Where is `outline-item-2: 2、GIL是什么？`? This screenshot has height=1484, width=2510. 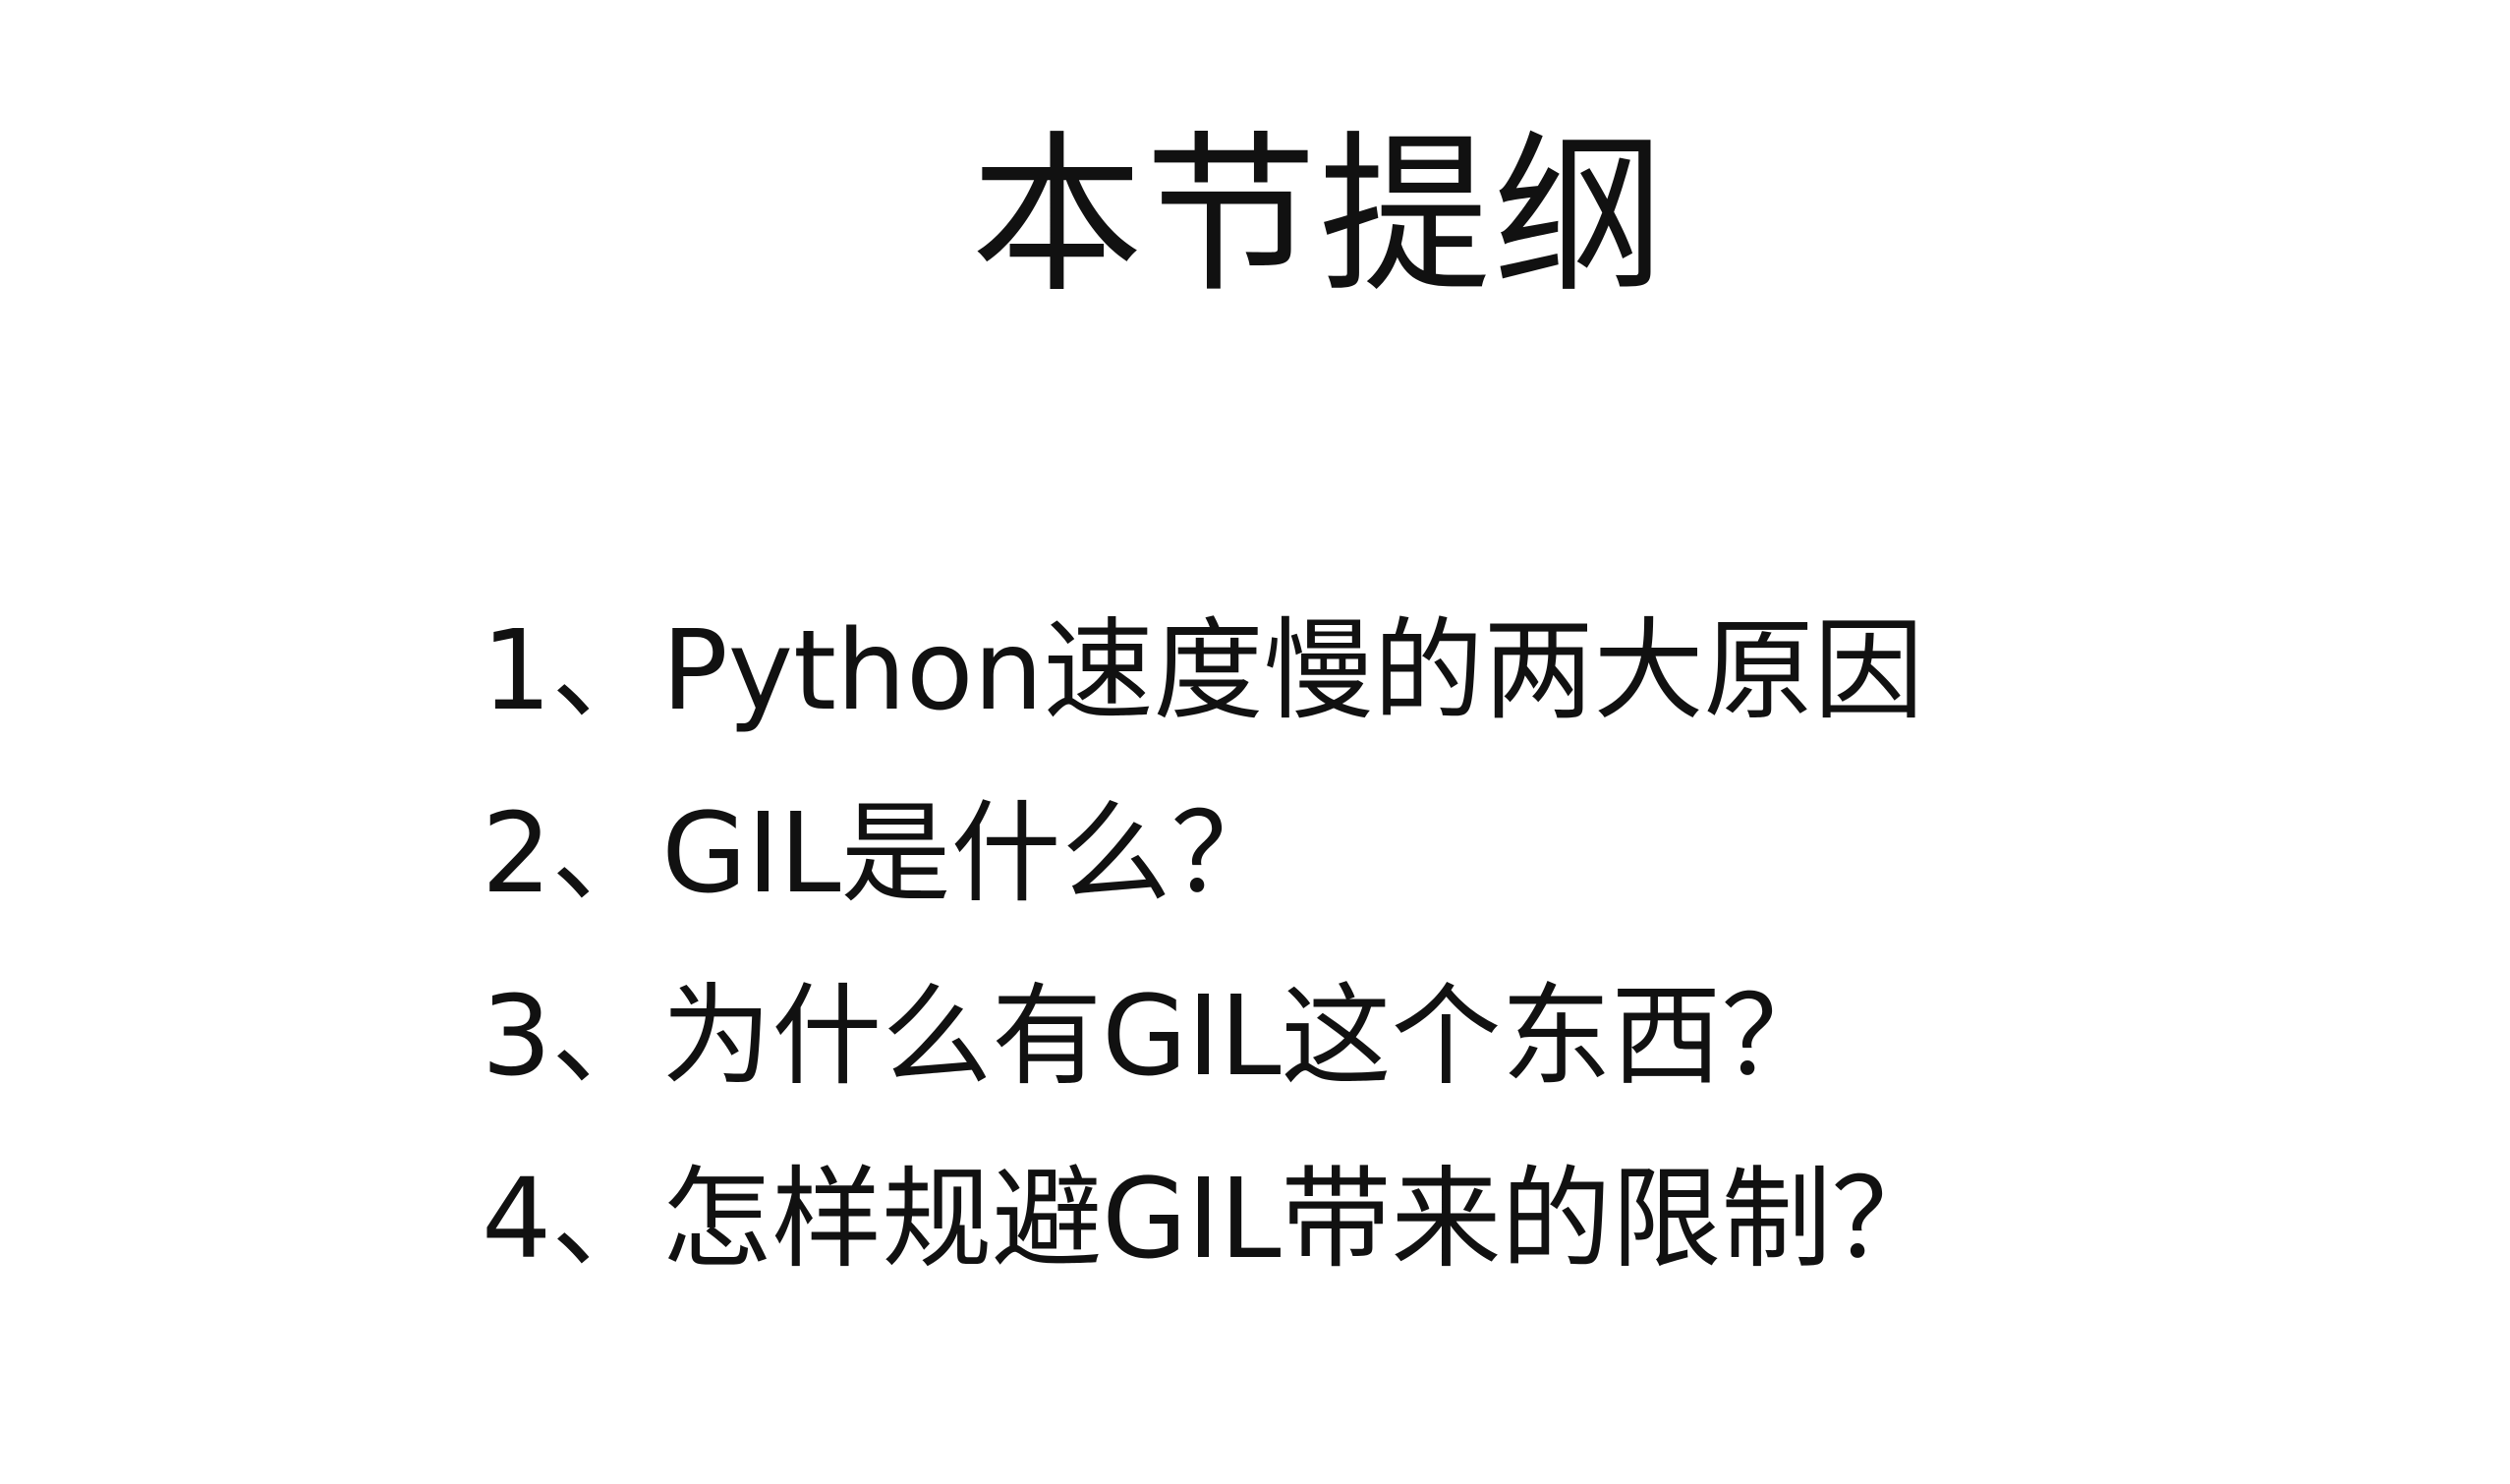 outline-item-2: 2、GIL是什么？ is located at coordinates (882, 854).